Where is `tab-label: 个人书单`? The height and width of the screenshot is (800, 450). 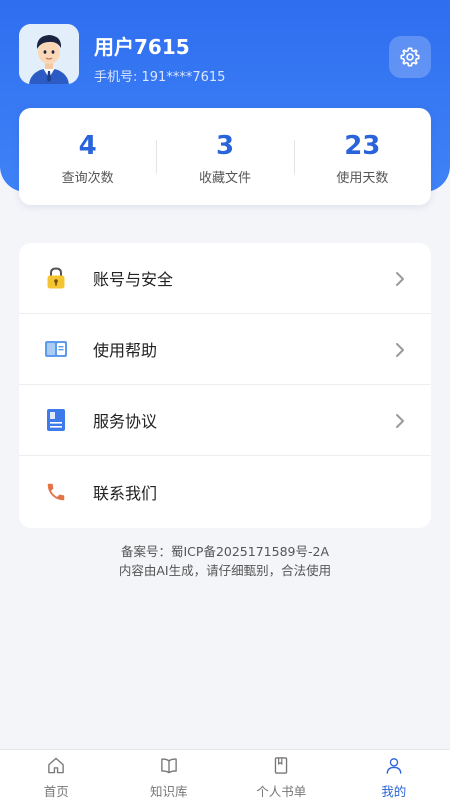
tab-label: 个人书单 is located at coordinates (281, 791).